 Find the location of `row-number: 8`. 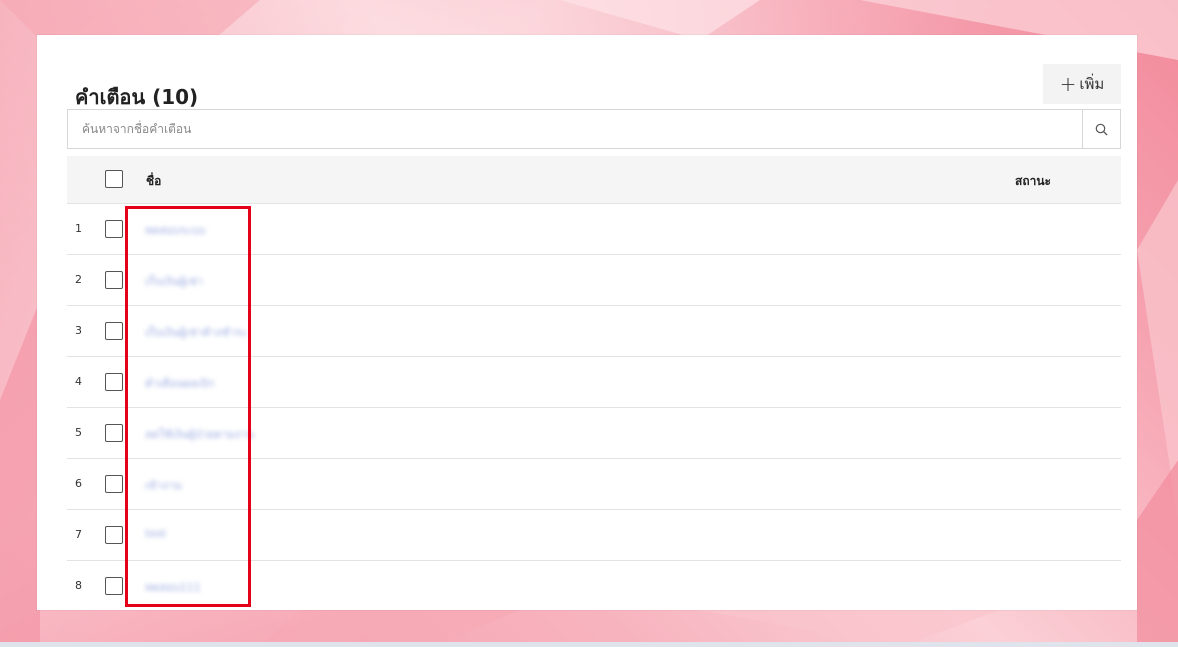

row-number: 8 is located at coordinates (78, 585).